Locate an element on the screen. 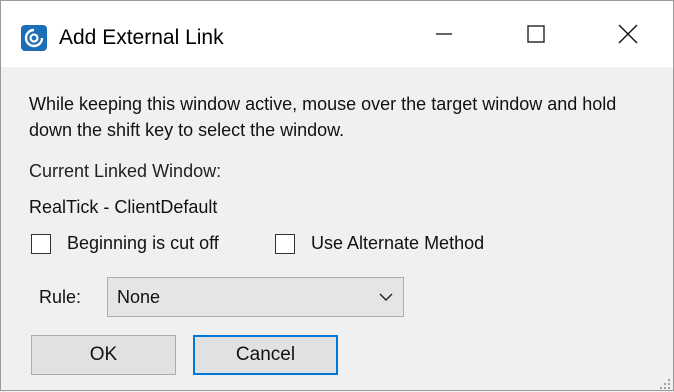 This screenshot has height=392, width=674. close-icon is located at coordinates (628, 34).